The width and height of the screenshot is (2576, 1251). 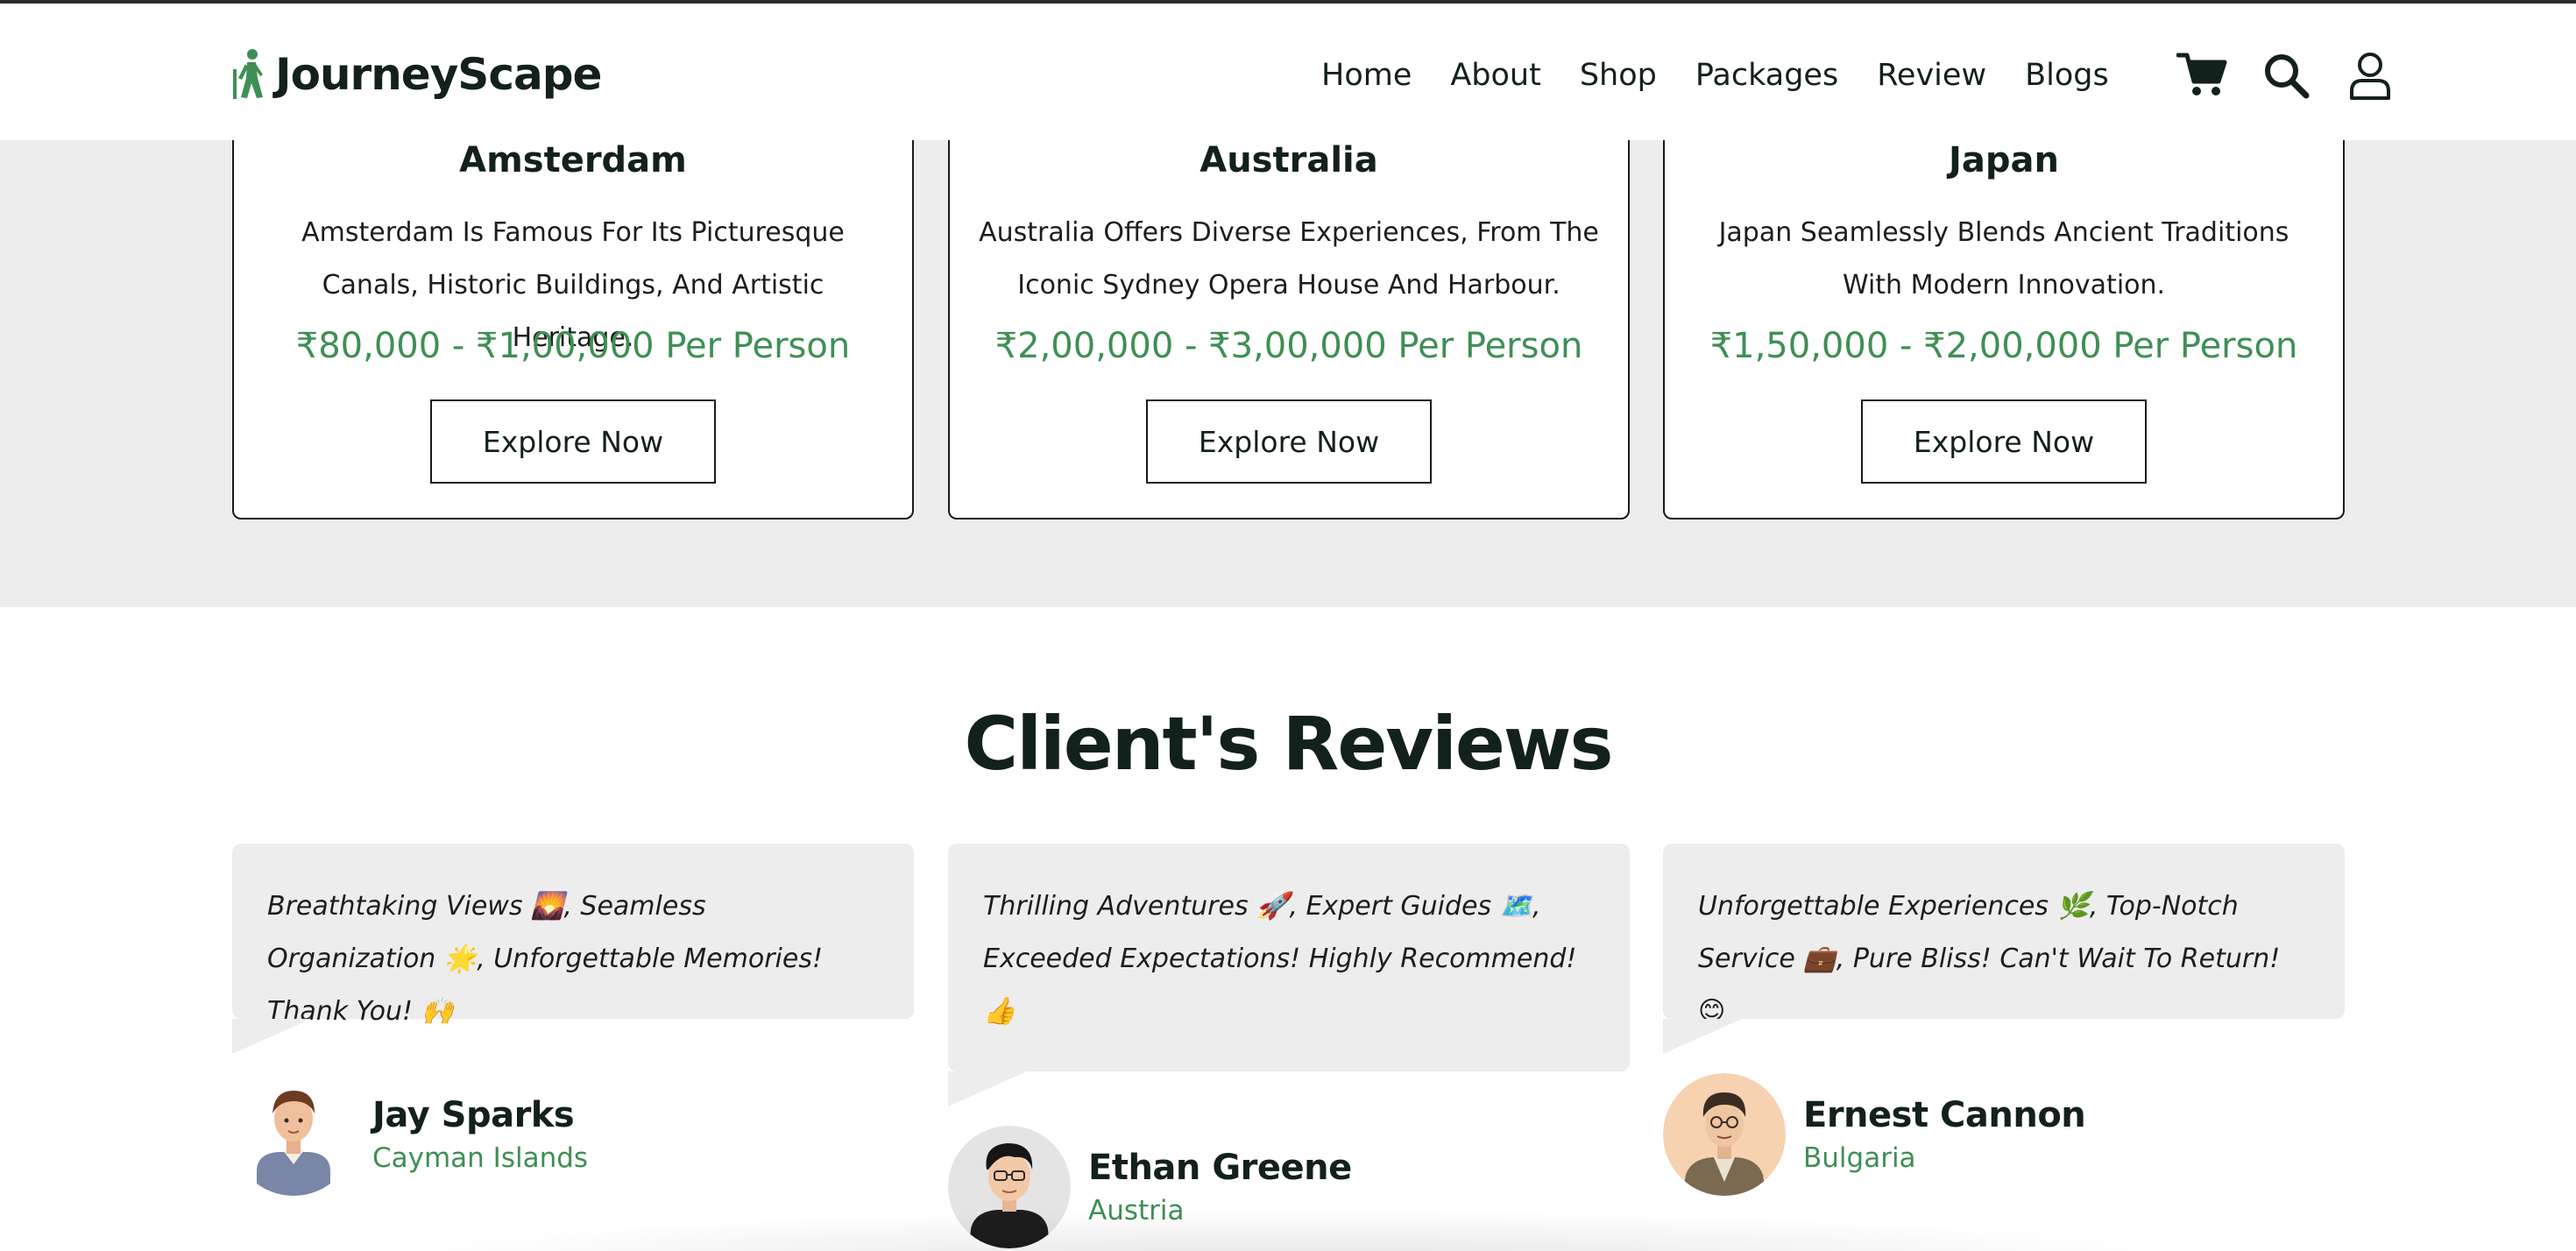 I want to click on package-title: Amsterdam, so click(x=573, y=160).